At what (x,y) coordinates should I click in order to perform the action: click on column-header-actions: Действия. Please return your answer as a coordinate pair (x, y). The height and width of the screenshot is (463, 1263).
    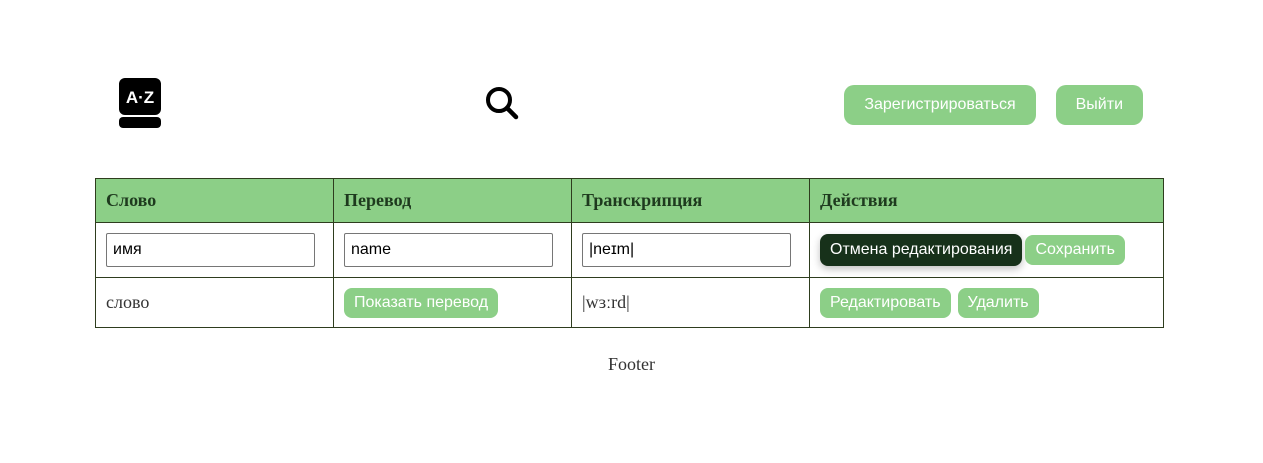
    Looking at the image, I should click on (986, 200).